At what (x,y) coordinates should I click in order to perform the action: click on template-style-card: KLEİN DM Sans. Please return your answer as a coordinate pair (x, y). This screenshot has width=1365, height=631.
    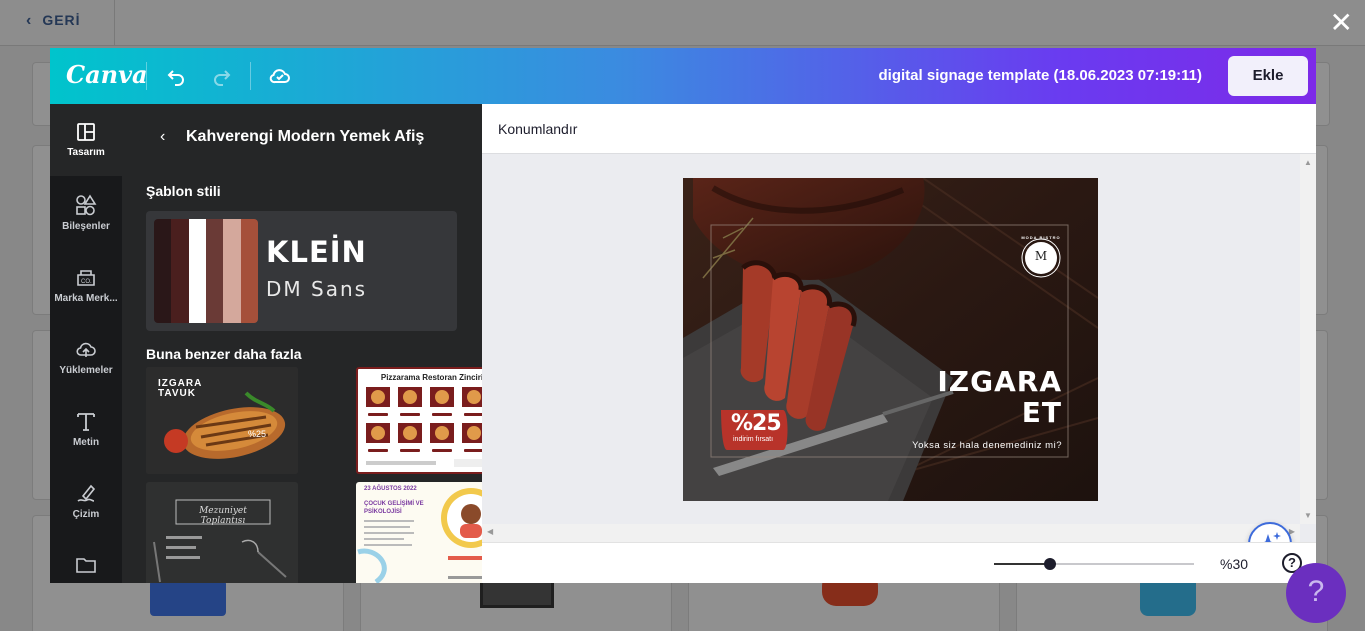
    Looking at the image, I should click on (301, 271).